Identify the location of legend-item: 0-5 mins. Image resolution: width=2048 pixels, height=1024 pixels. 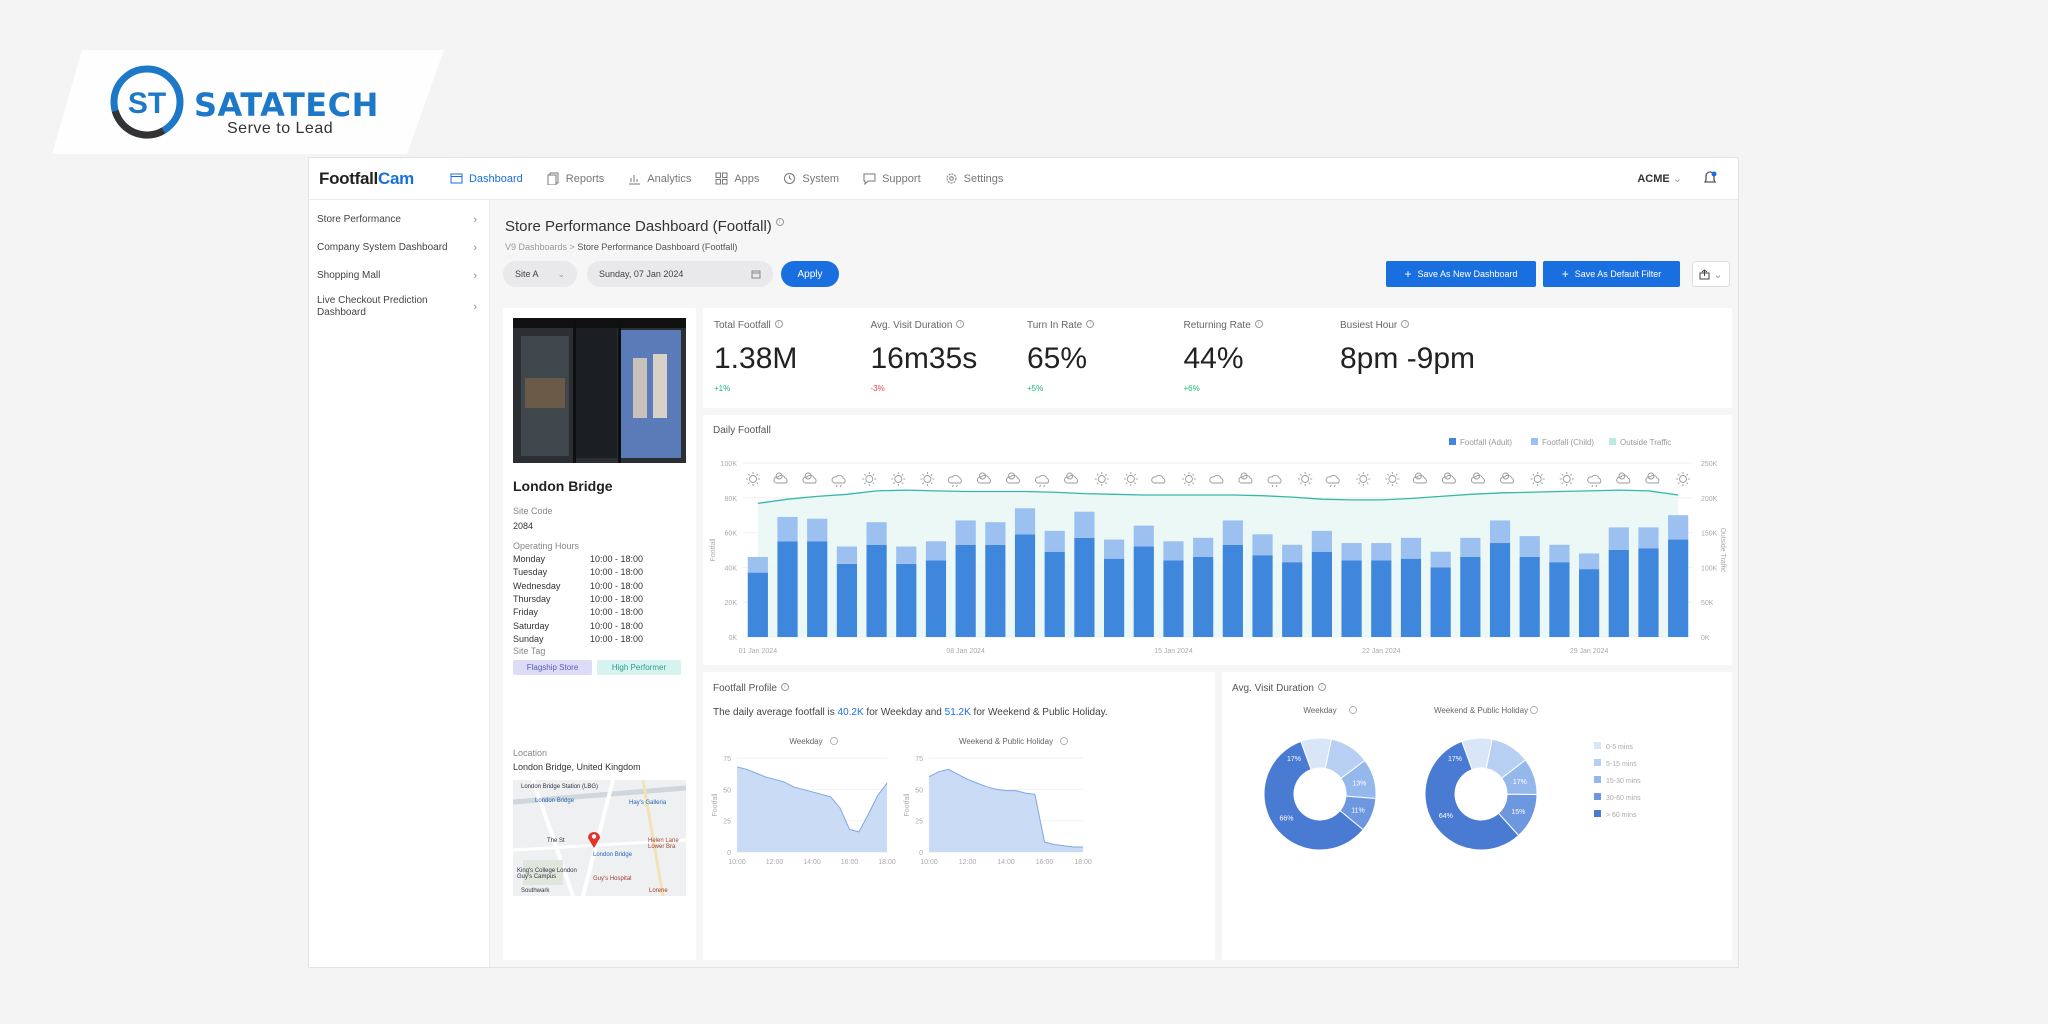
(1613, 746).